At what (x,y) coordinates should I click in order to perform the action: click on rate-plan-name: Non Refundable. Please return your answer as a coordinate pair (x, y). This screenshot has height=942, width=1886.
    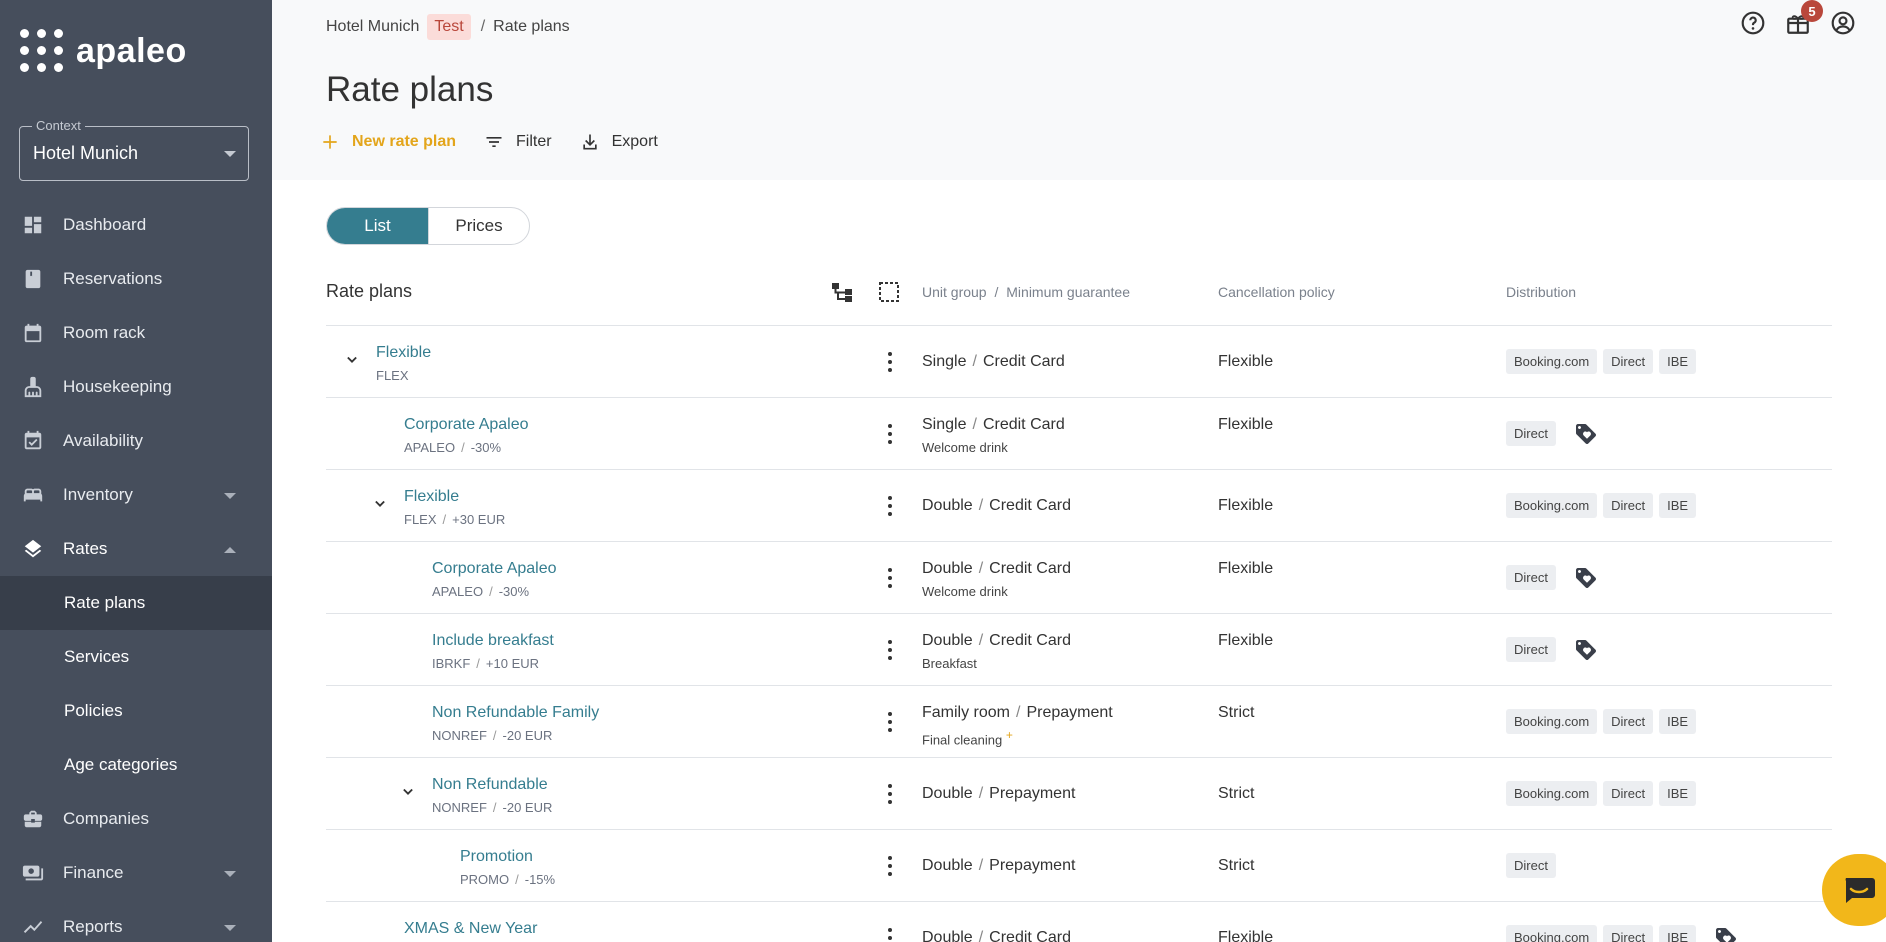
    Looking at the image, I should click on (490, 785).